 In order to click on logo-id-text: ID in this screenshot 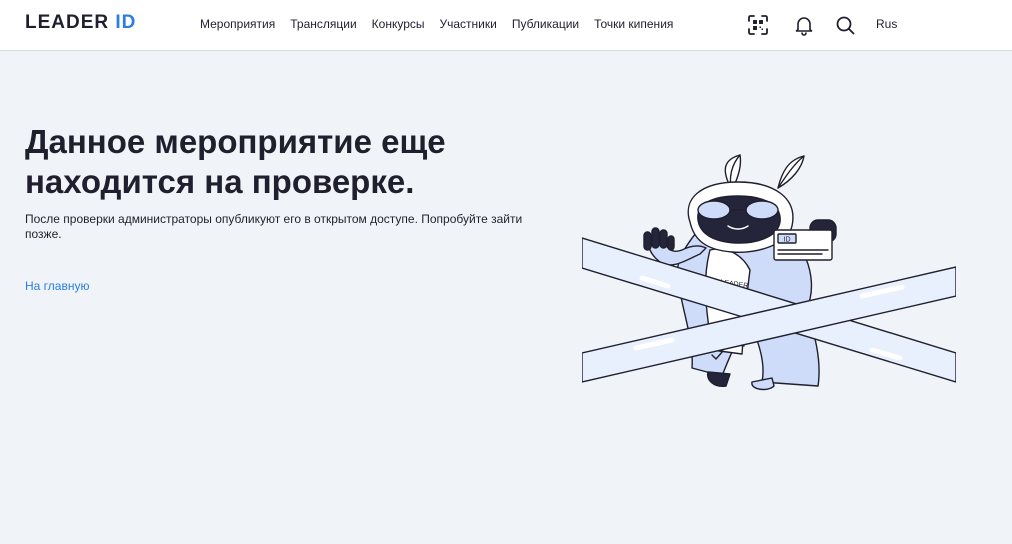, I will do `click(126, 22)`.